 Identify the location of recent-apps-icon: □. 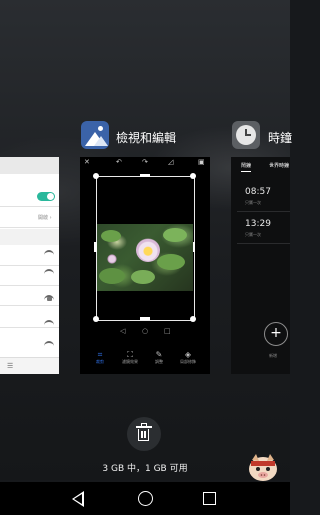
(167, 331).